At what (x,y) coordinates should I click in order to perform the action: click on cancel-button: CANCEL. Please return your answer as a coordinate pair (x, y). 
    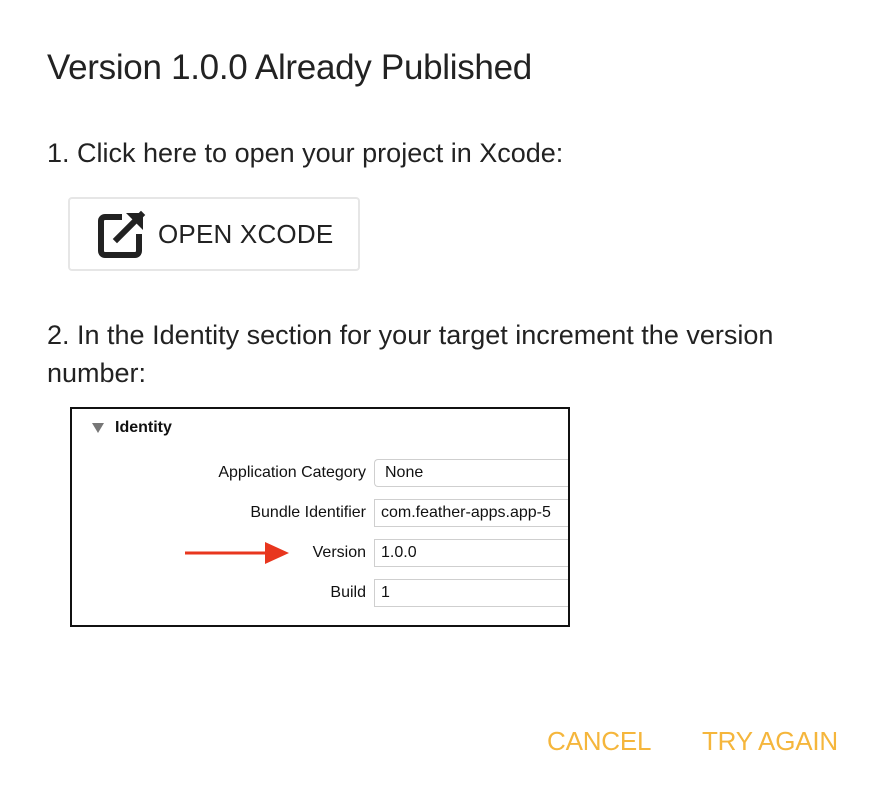
    Looking at the image, I should click on (599, 741).